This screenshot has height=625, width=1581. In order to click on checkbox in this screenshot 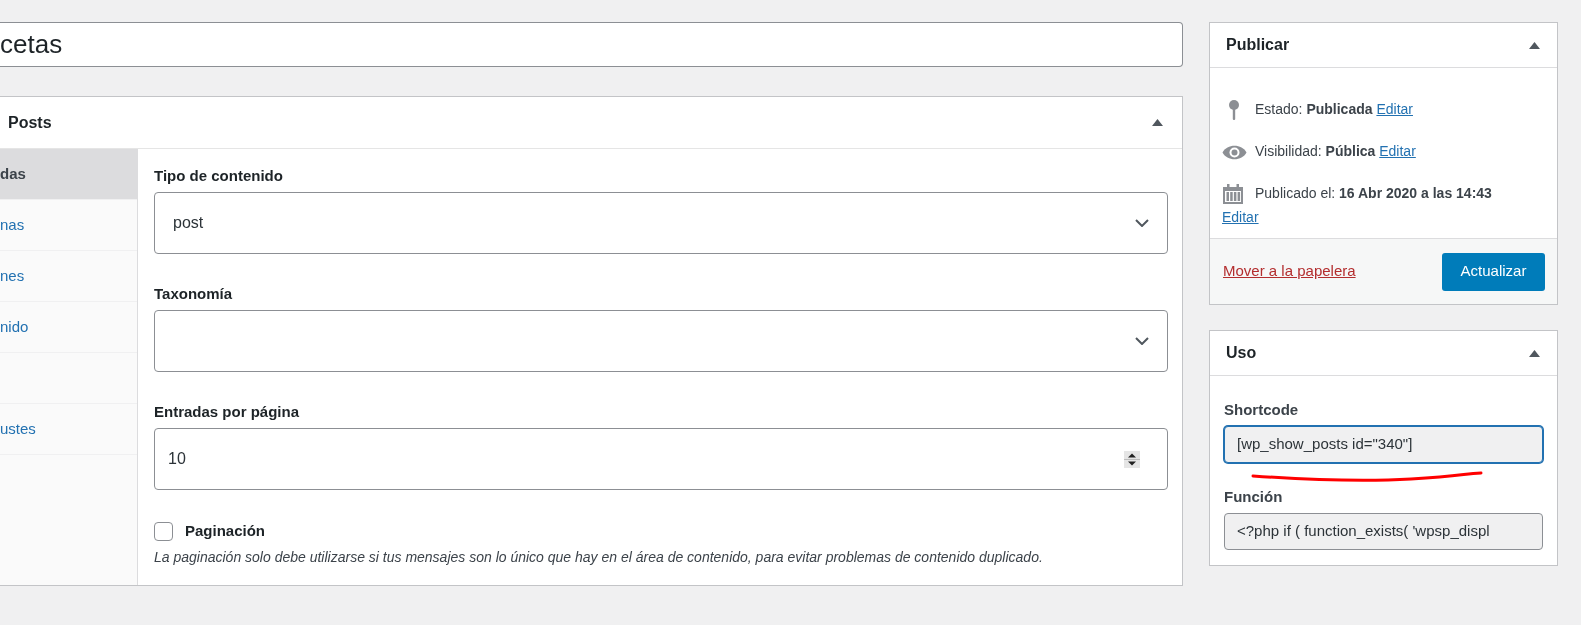, I will do `click(163, 531)`.